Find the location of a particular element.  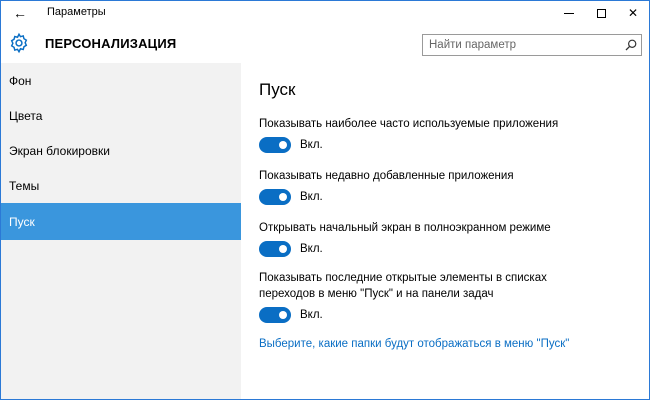

sidebar-item-label: Экран блокировки is located at coordinates (59, 151).